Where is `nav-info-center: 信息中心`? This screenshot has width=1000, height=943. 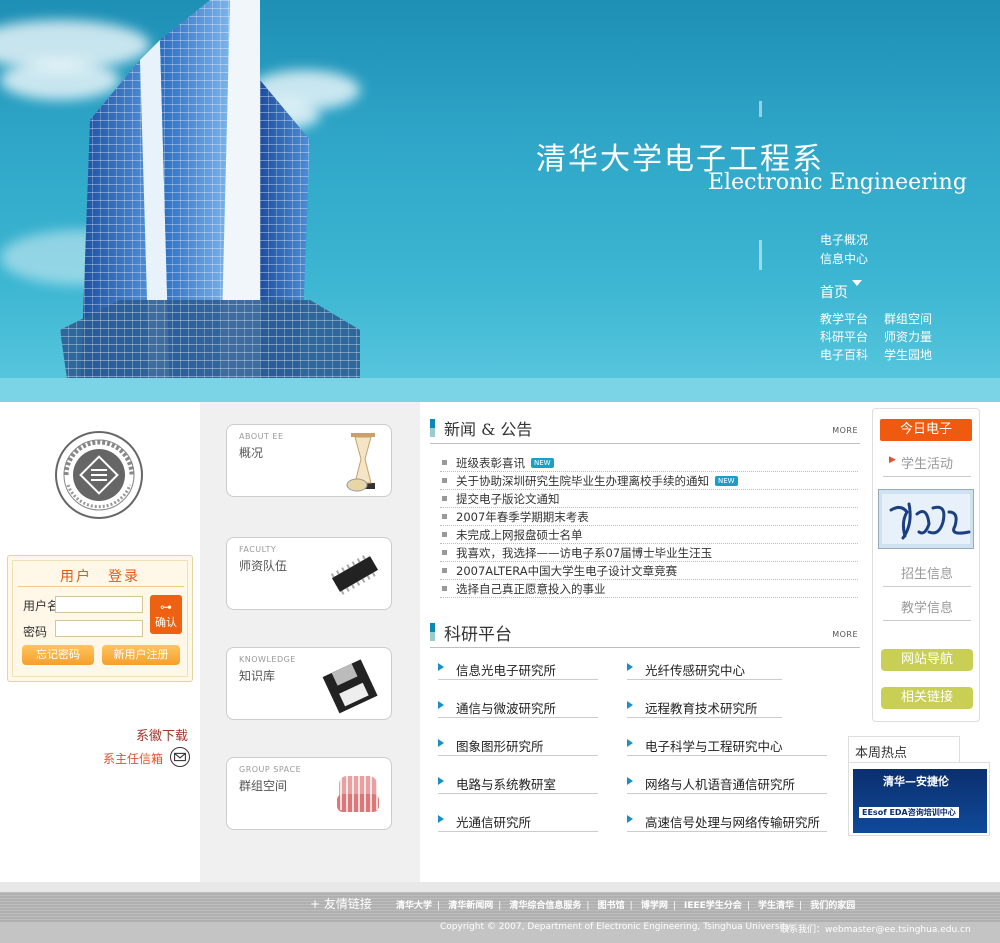
nav-info-center: 信息中心 is located at coordinates (844, 258).